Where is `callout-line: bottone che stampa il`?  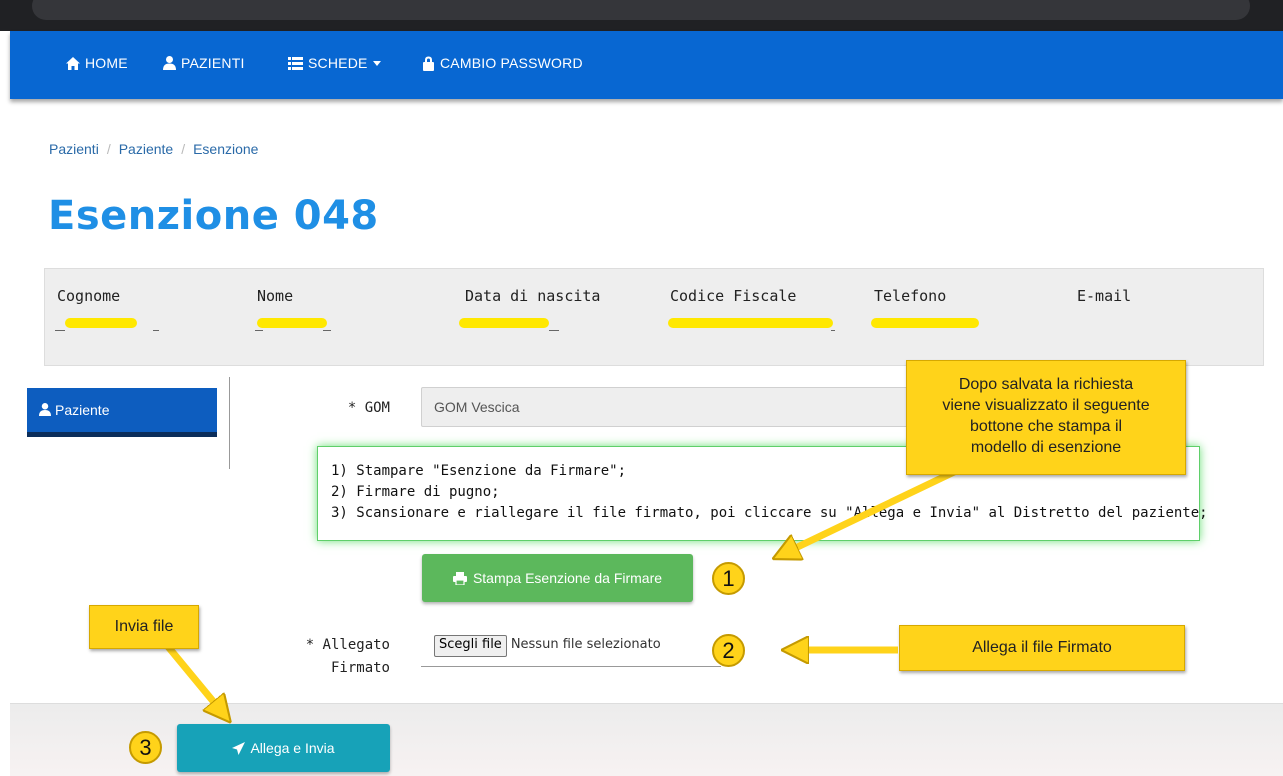
callout-line: bottone che stampa il is located at coordinates (1046, 426).